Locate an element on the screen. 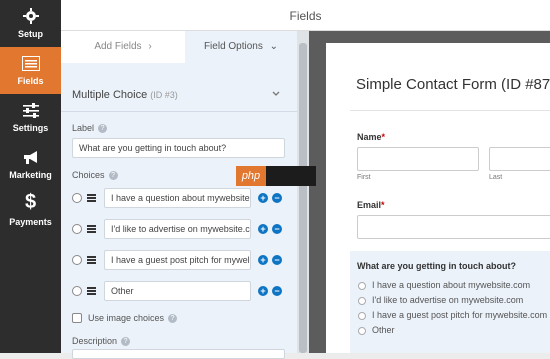 Image resolution: width=550 pixels, height=359 pixels. dollar-icon: $ is located at coordinates (30, 201).